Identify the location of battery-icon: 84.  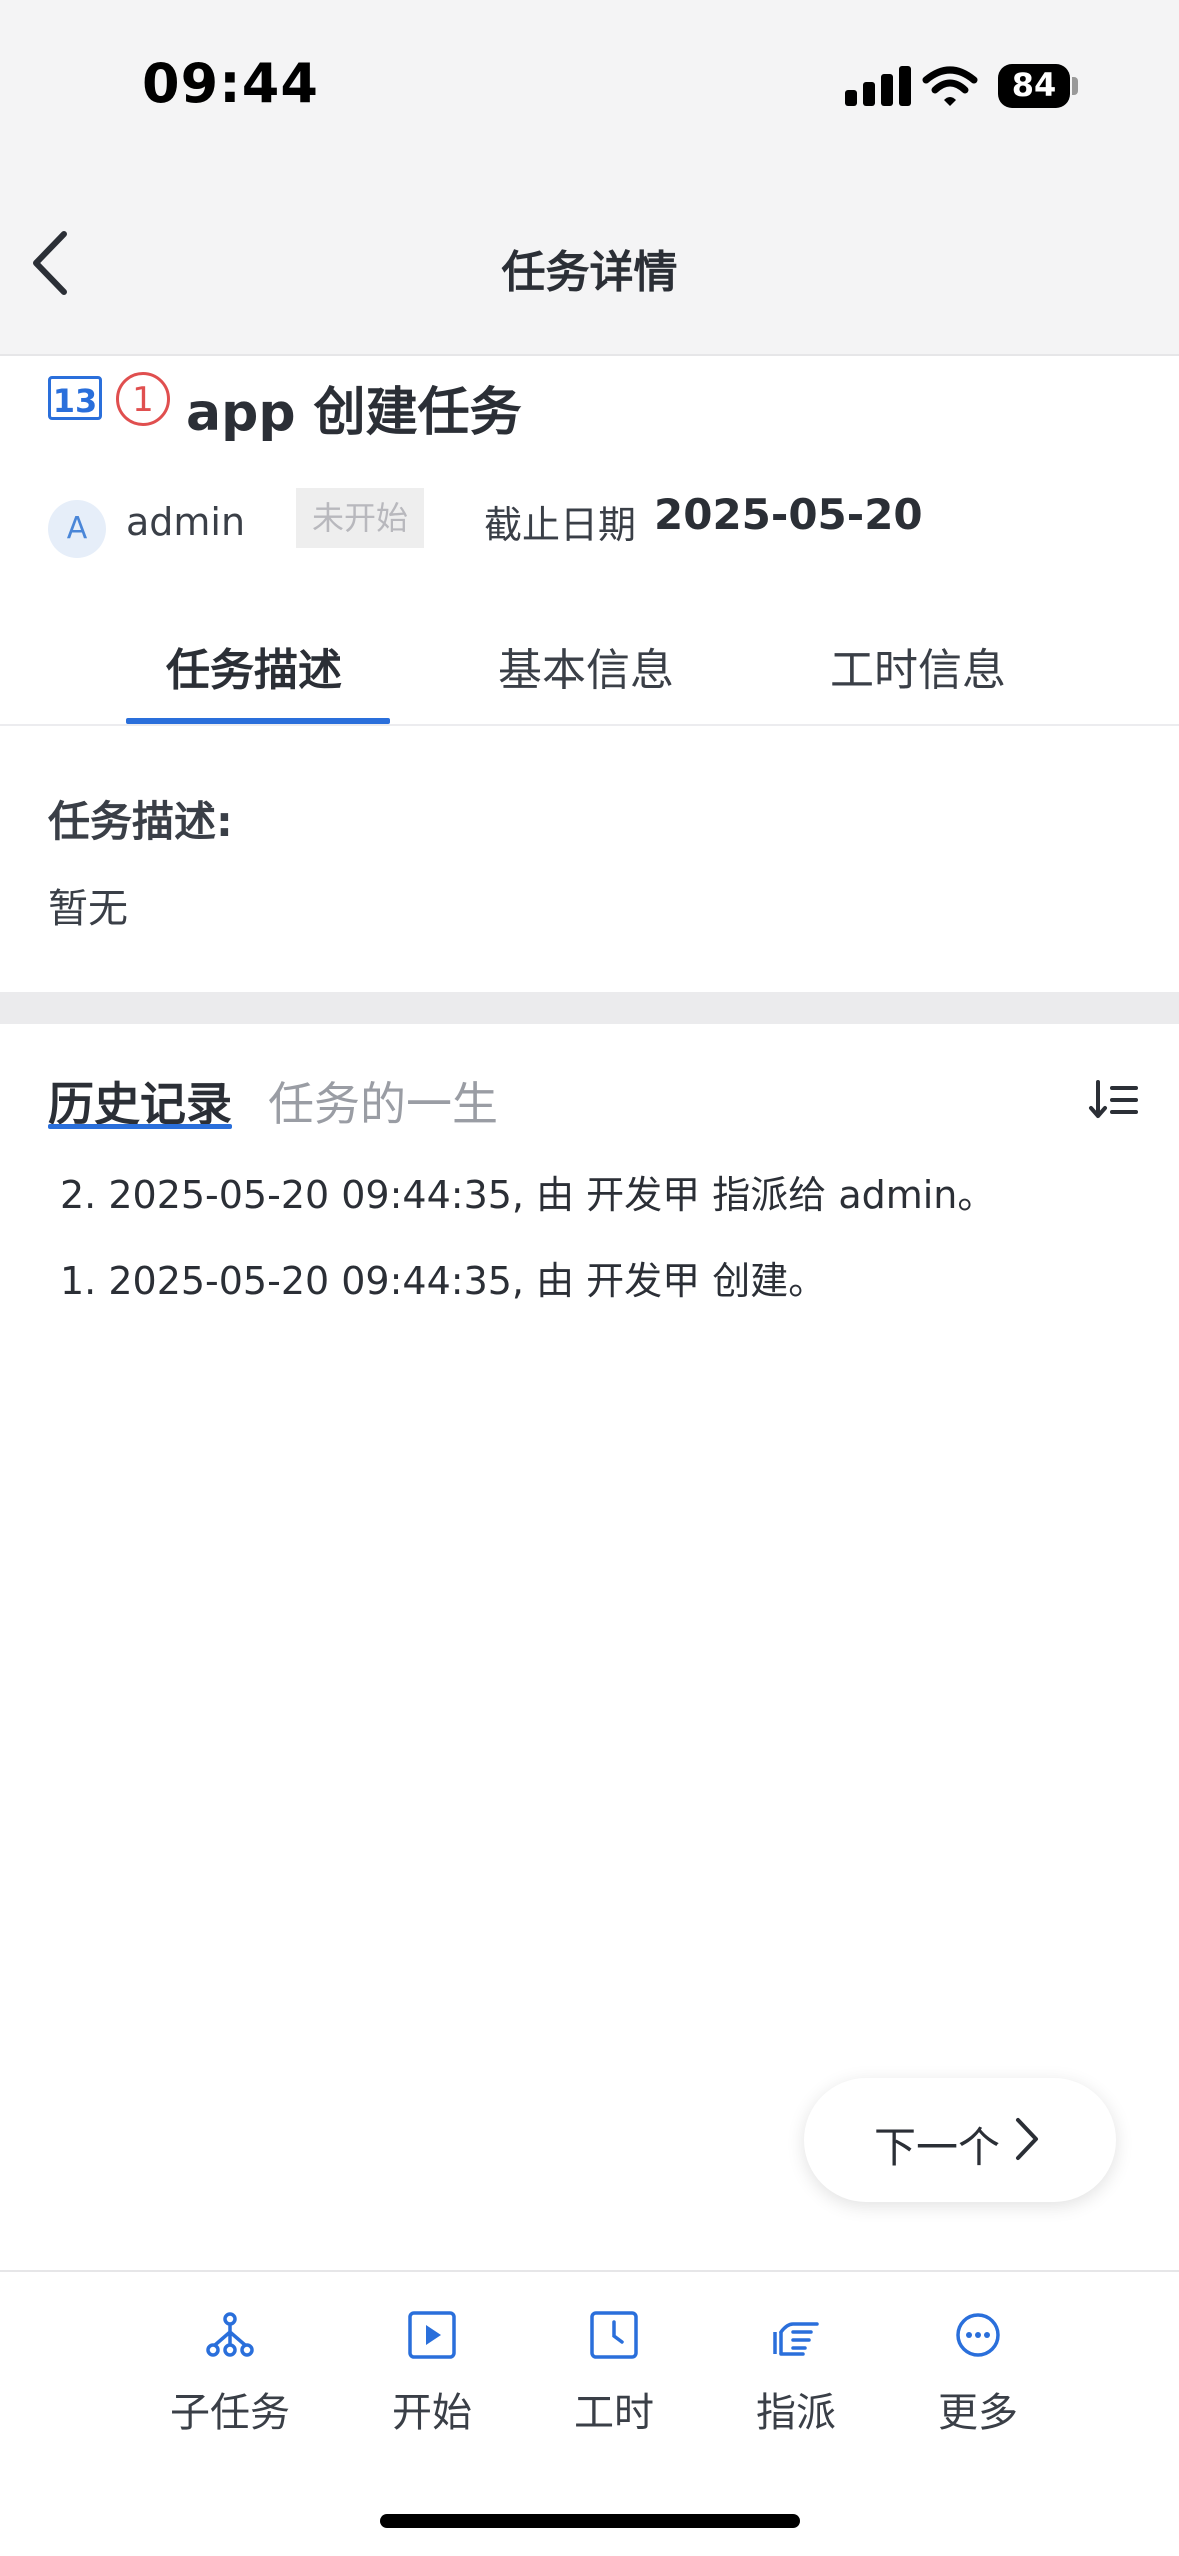
(1039, 87).